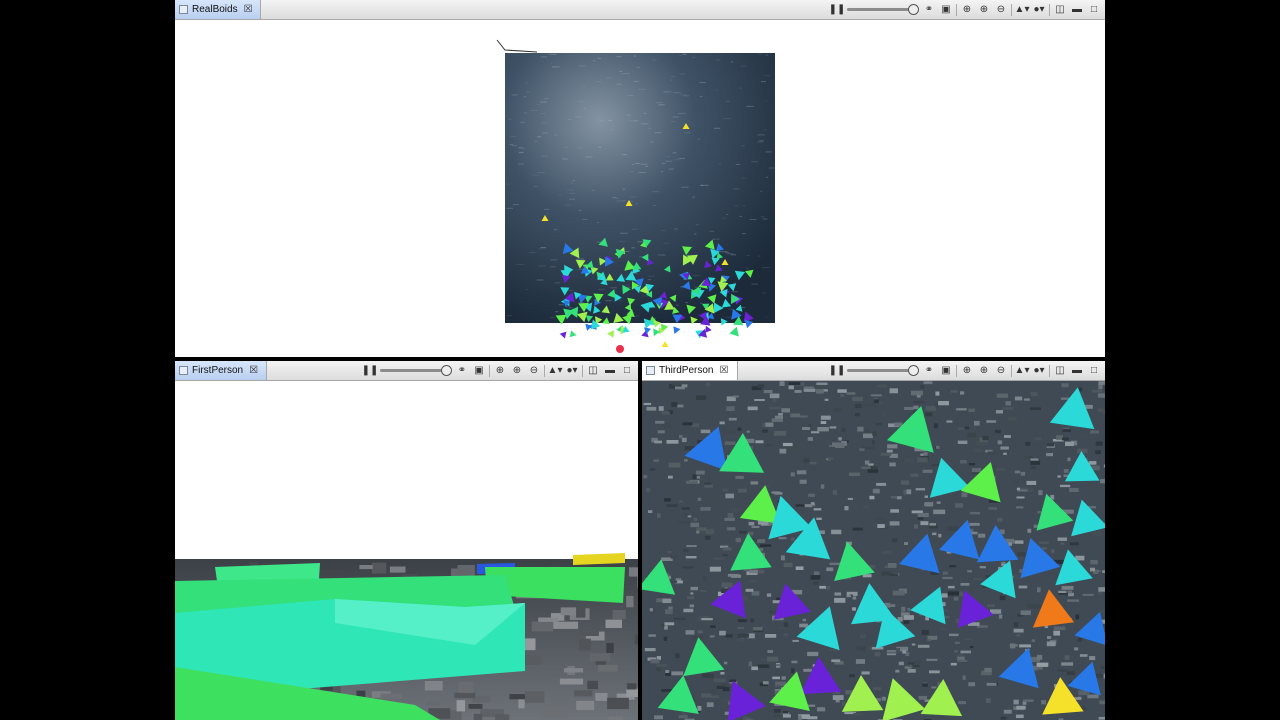  What do you see at coordinates (690, 370) in the screenshot?
I see `tab-thirdperson: ThirdPerson ☒` at bounding box center [690, 370].